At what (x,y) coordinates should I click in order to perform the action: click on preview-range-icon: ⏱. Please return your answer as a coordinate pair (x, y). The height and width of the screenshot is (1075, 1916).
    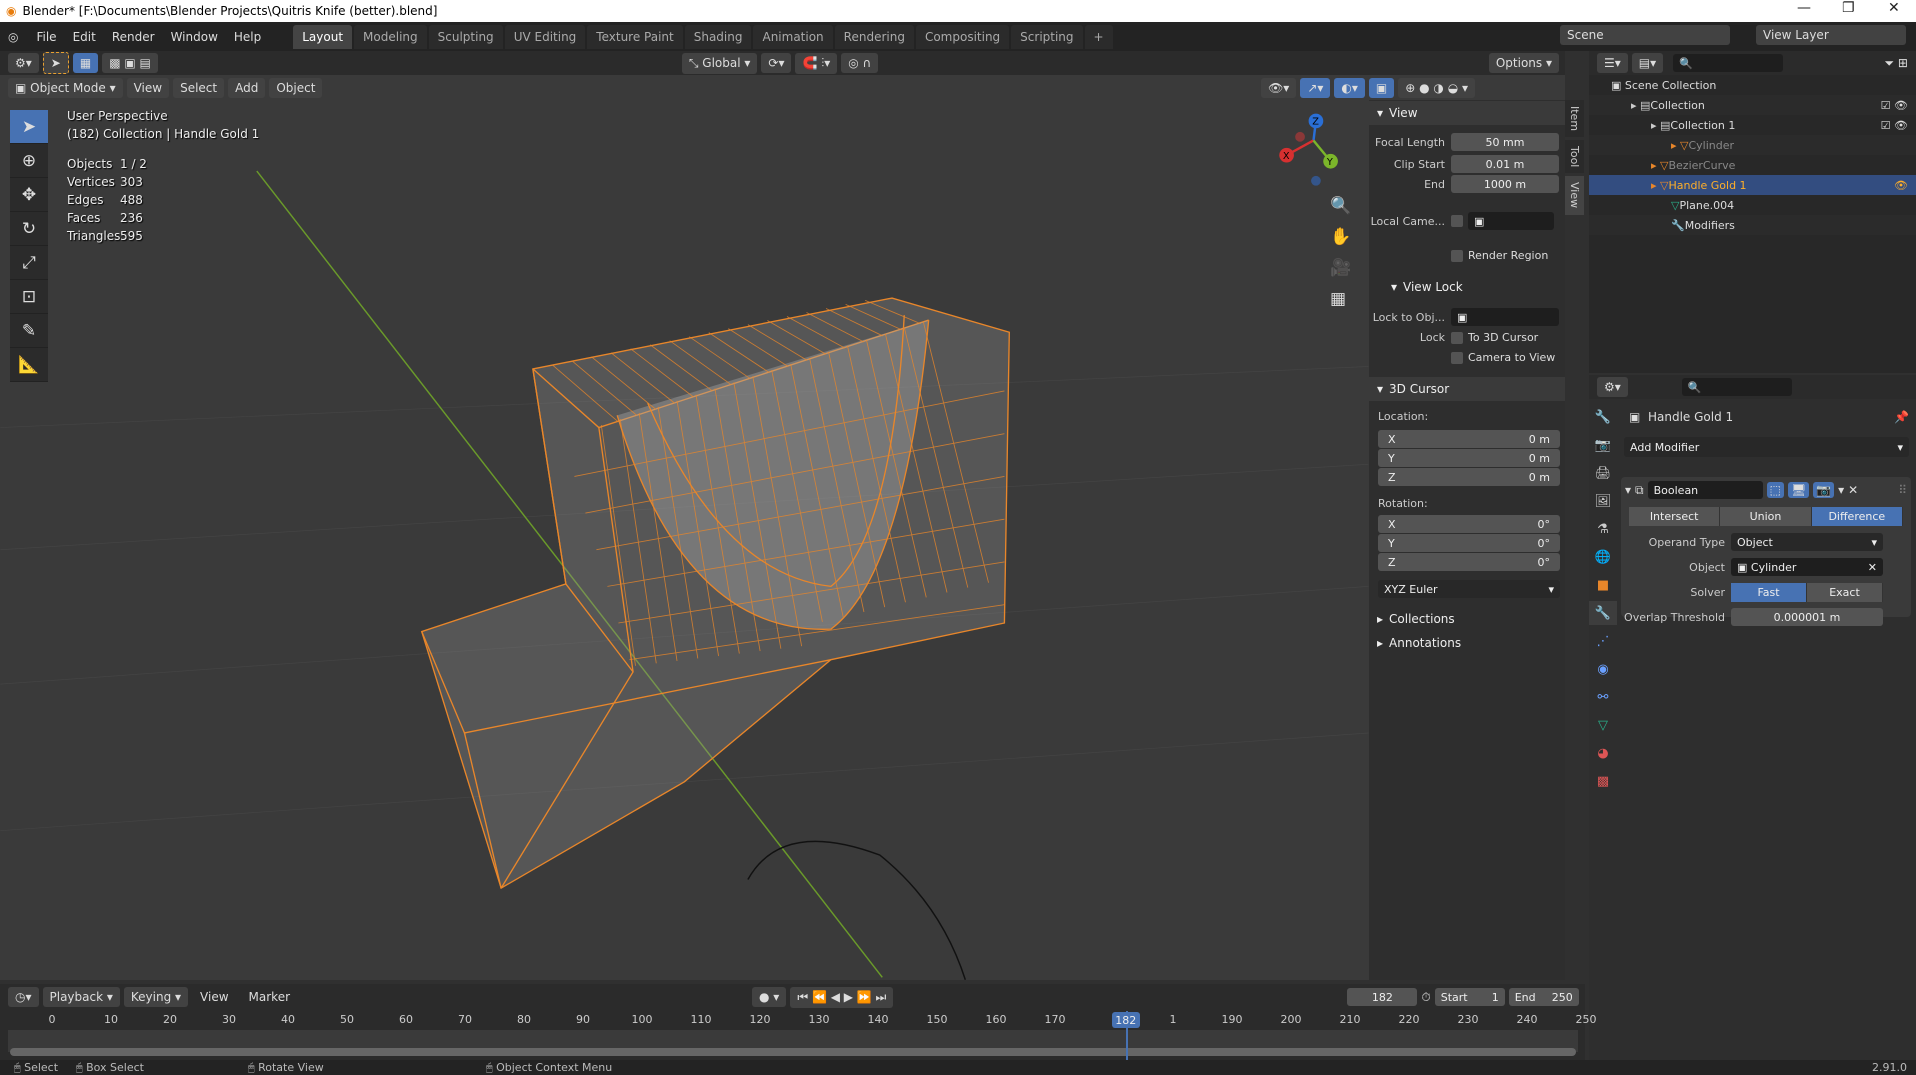
    Looking at the image, I should click on (1425, 997).